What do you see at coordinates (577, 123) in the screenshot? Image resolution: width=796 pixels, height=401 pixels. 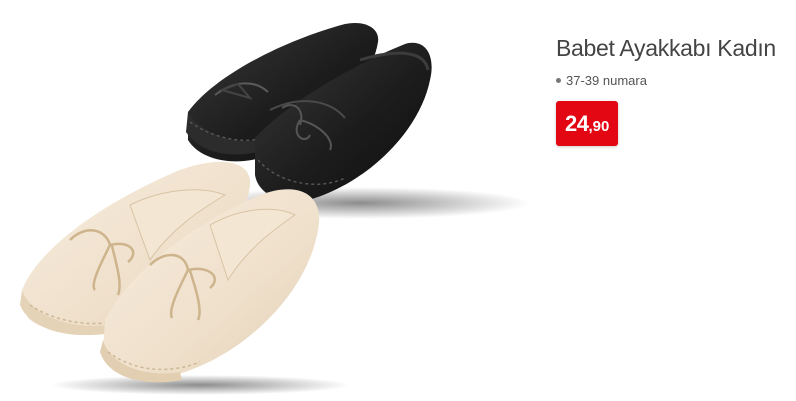 I see `price-integer: 24` at bounding box center [577, 123].